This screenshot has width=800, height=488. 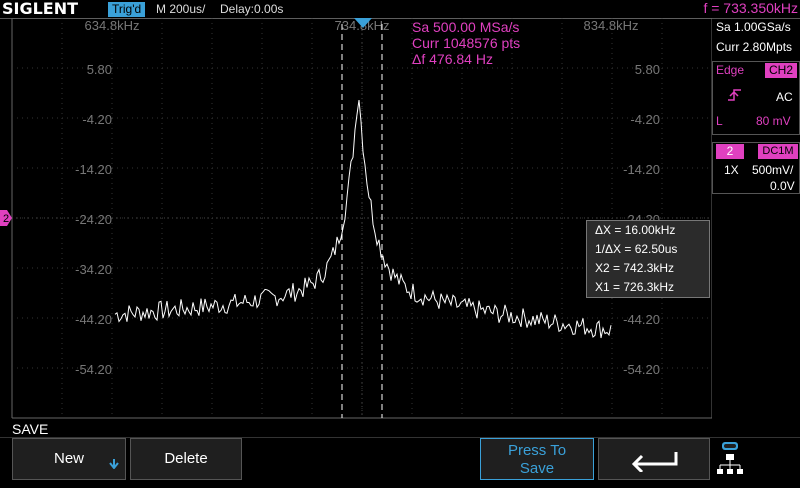 I want to click on db-label-right: -4.20, so click(x=645, y=119).